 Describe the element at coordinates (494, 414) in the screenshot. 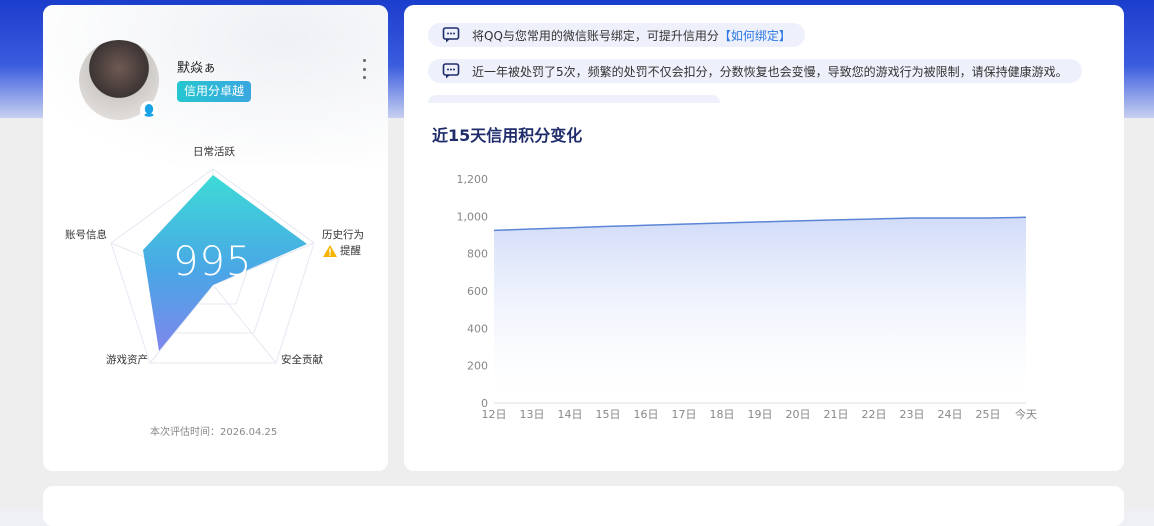

I see `x-tick-label: 12日` at that location.